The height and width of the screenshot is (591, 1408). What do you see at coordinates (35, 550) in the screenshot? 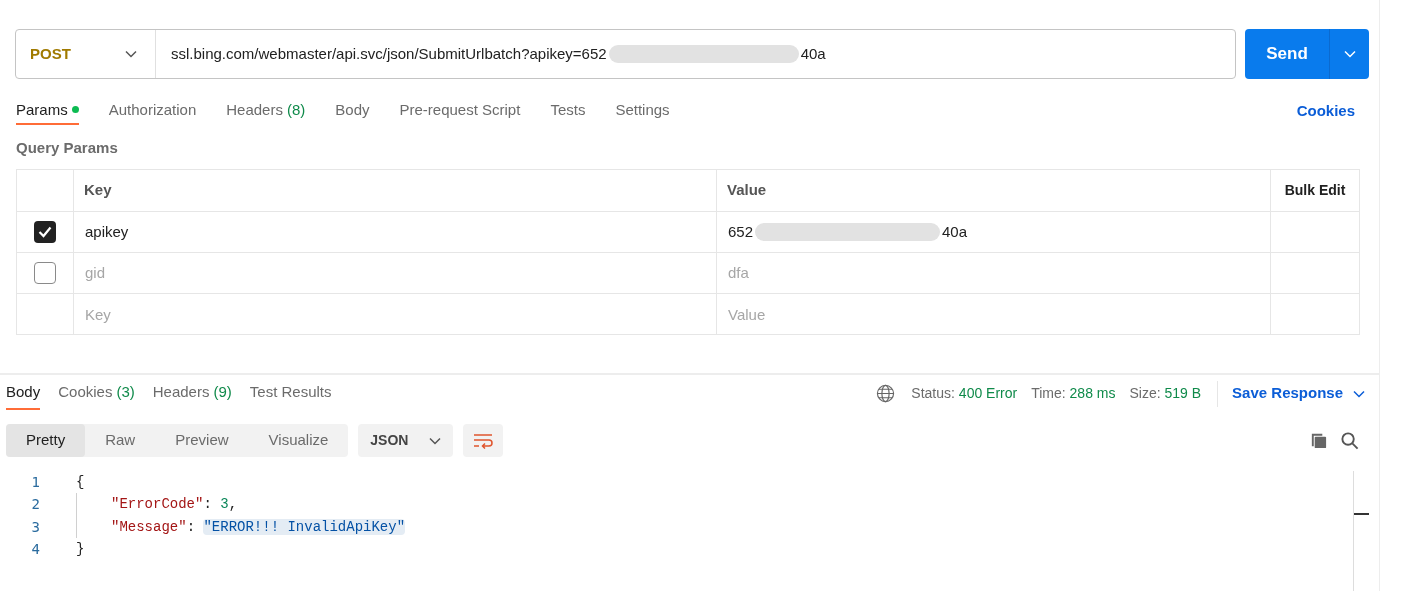
I see `line-number: 4` at bounding box center [35, 550].